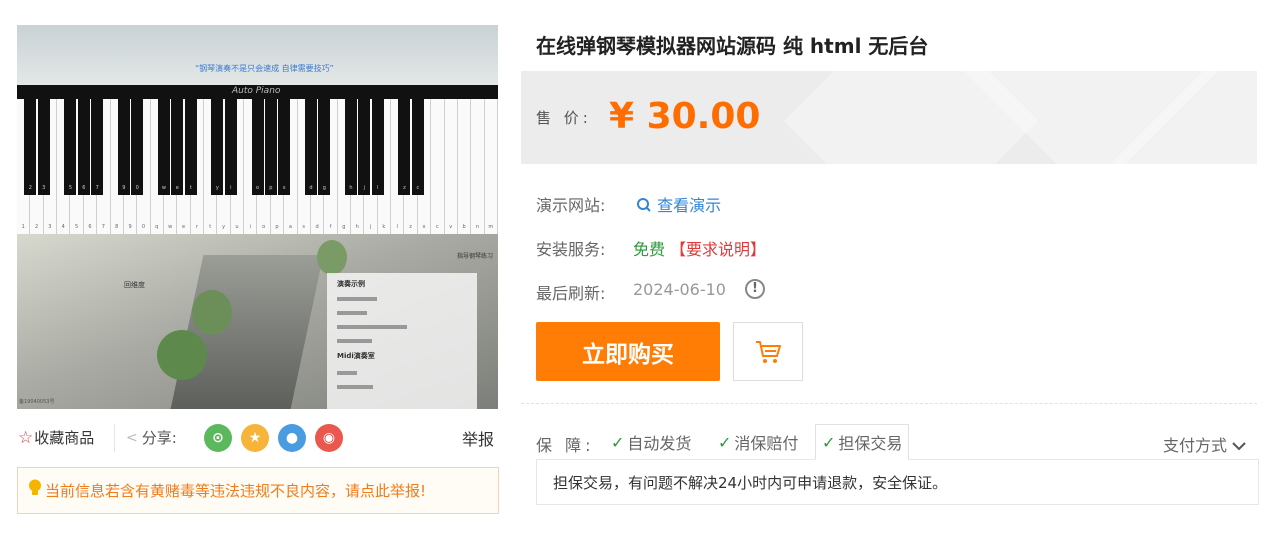 The width and height of the screenshot is (1276, 540). What do you see at coordinates (26, 437) in the screenshot?
I see `star-icon: ☆` at bounding box center [26, 437].